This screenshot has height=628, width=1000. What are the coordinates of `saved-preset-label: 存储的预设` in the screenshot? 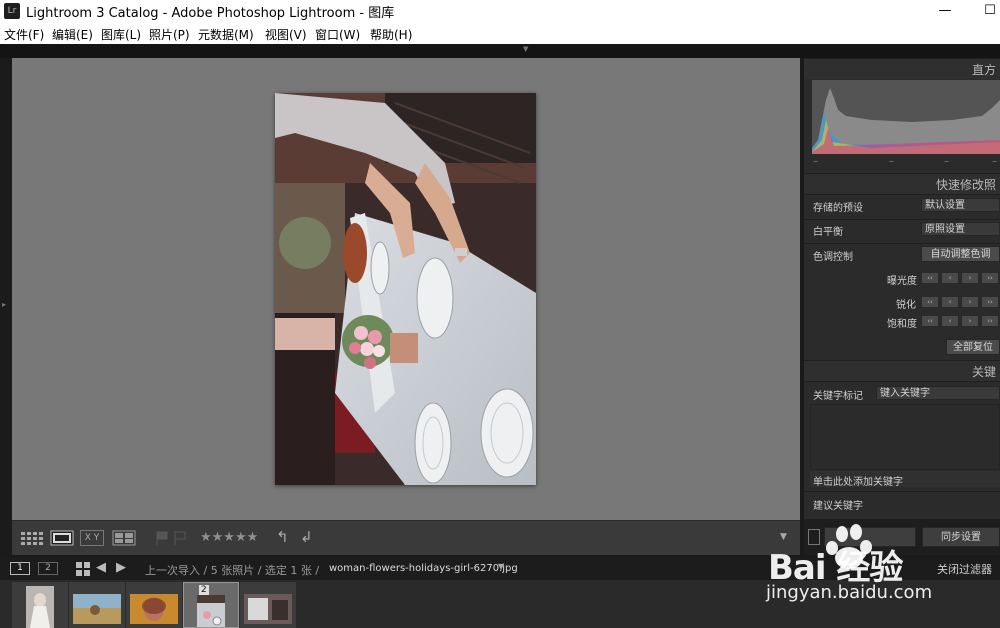 It's located at (838, 208).